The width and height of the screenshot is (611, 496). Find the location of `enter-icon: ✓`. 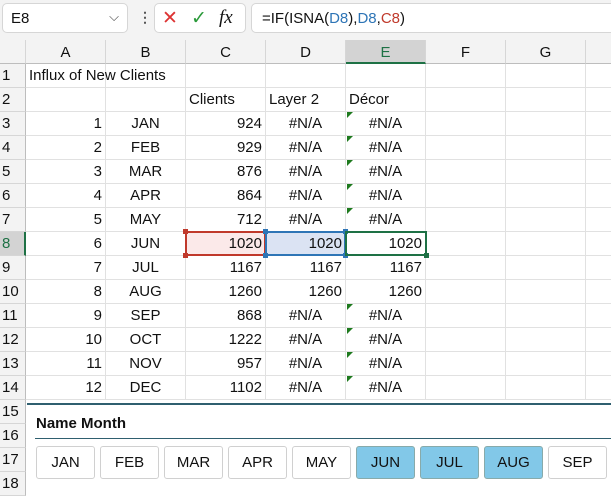

enter-icon: ✓ is located at coordinates (199, 18).